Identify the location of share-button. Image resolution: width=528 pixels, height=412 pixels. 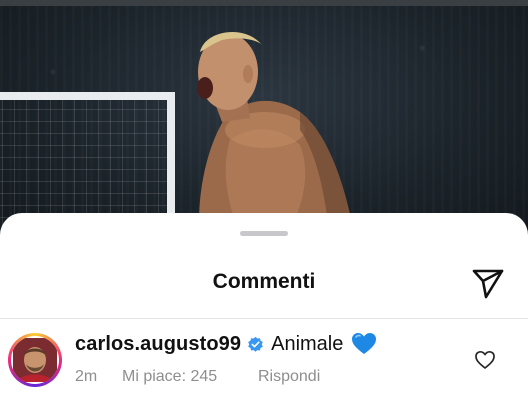
(488, 283).